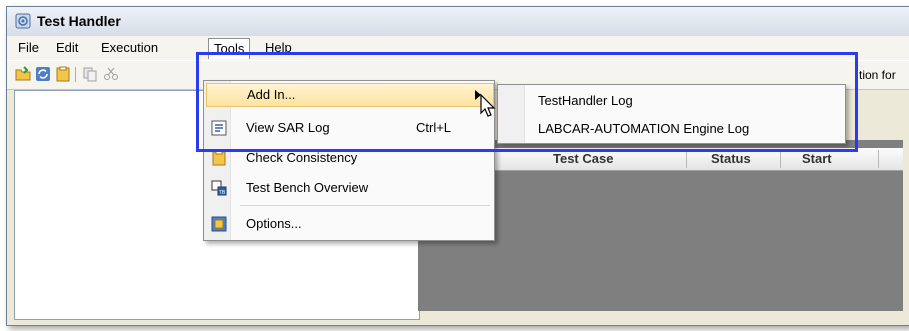 This screenshot has width=909, height=331. What do you see at coordinates (302, 157) in the screenshot?
I see `menu-item-label: Check Consistency` at bounding box center [302, 157].